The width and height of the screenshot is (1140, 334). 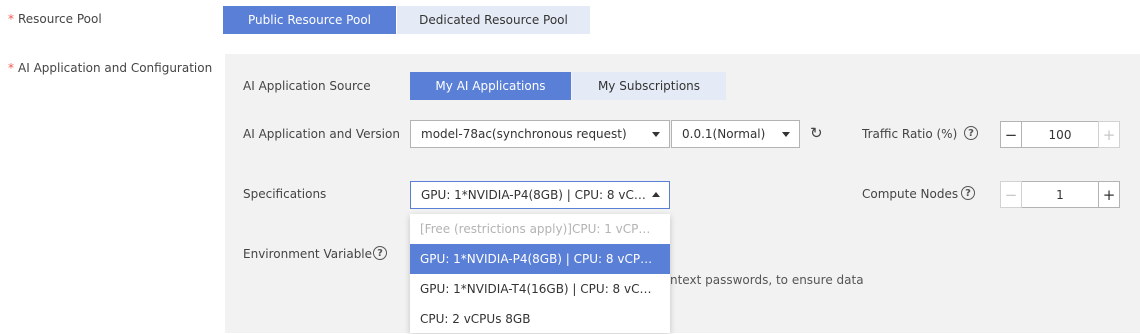 I want to click on my-ai-applications-tab: My AI Applications, so click(x=490, y=86).